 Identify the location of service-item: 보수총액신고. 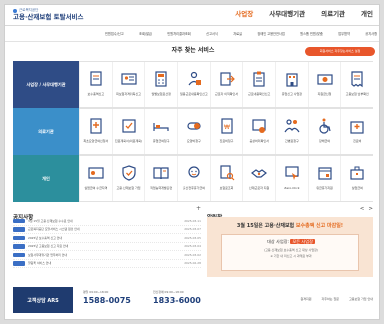
(95, 84).